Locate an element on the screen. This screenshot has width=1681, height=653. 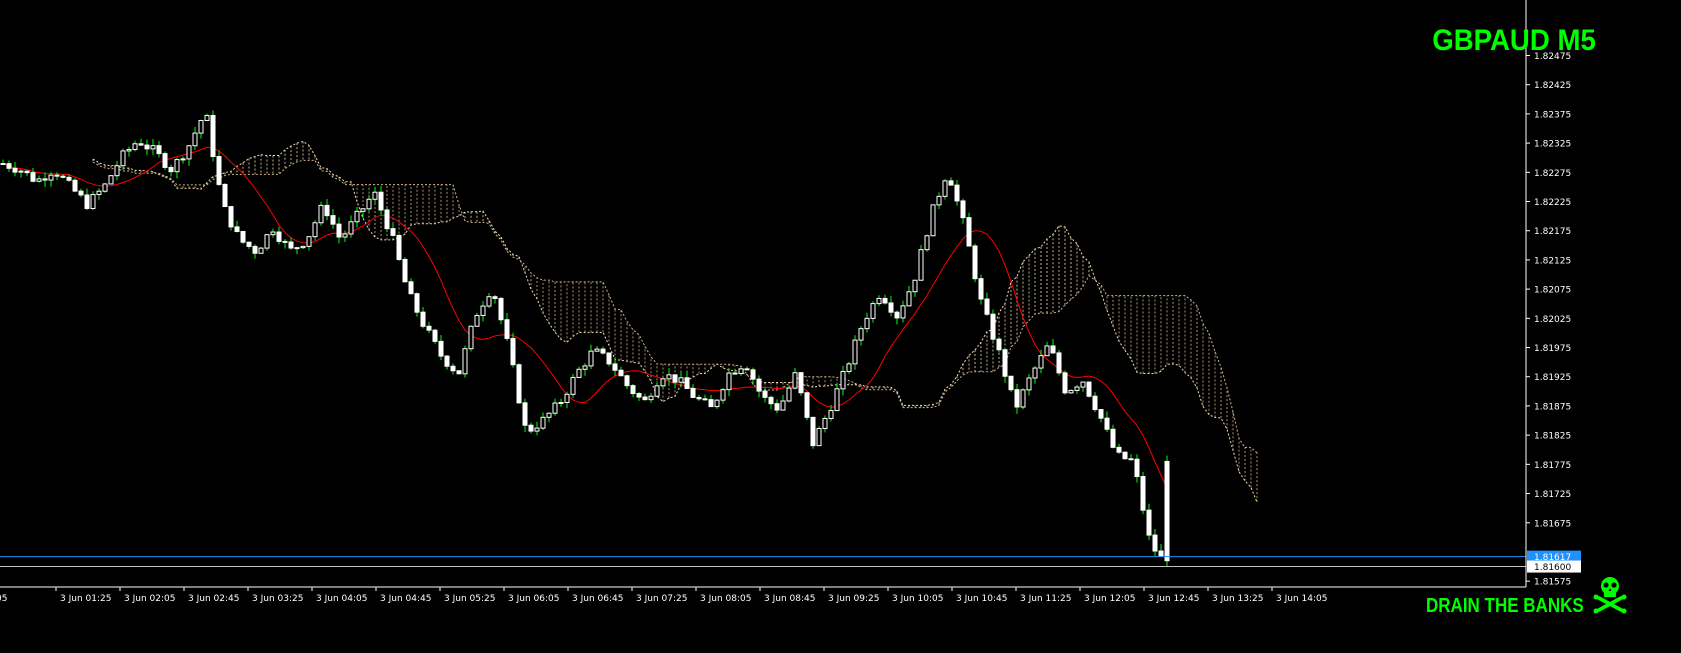
x-tick-label: 3 Jun 08:05 is located at coordinates (725, 599).